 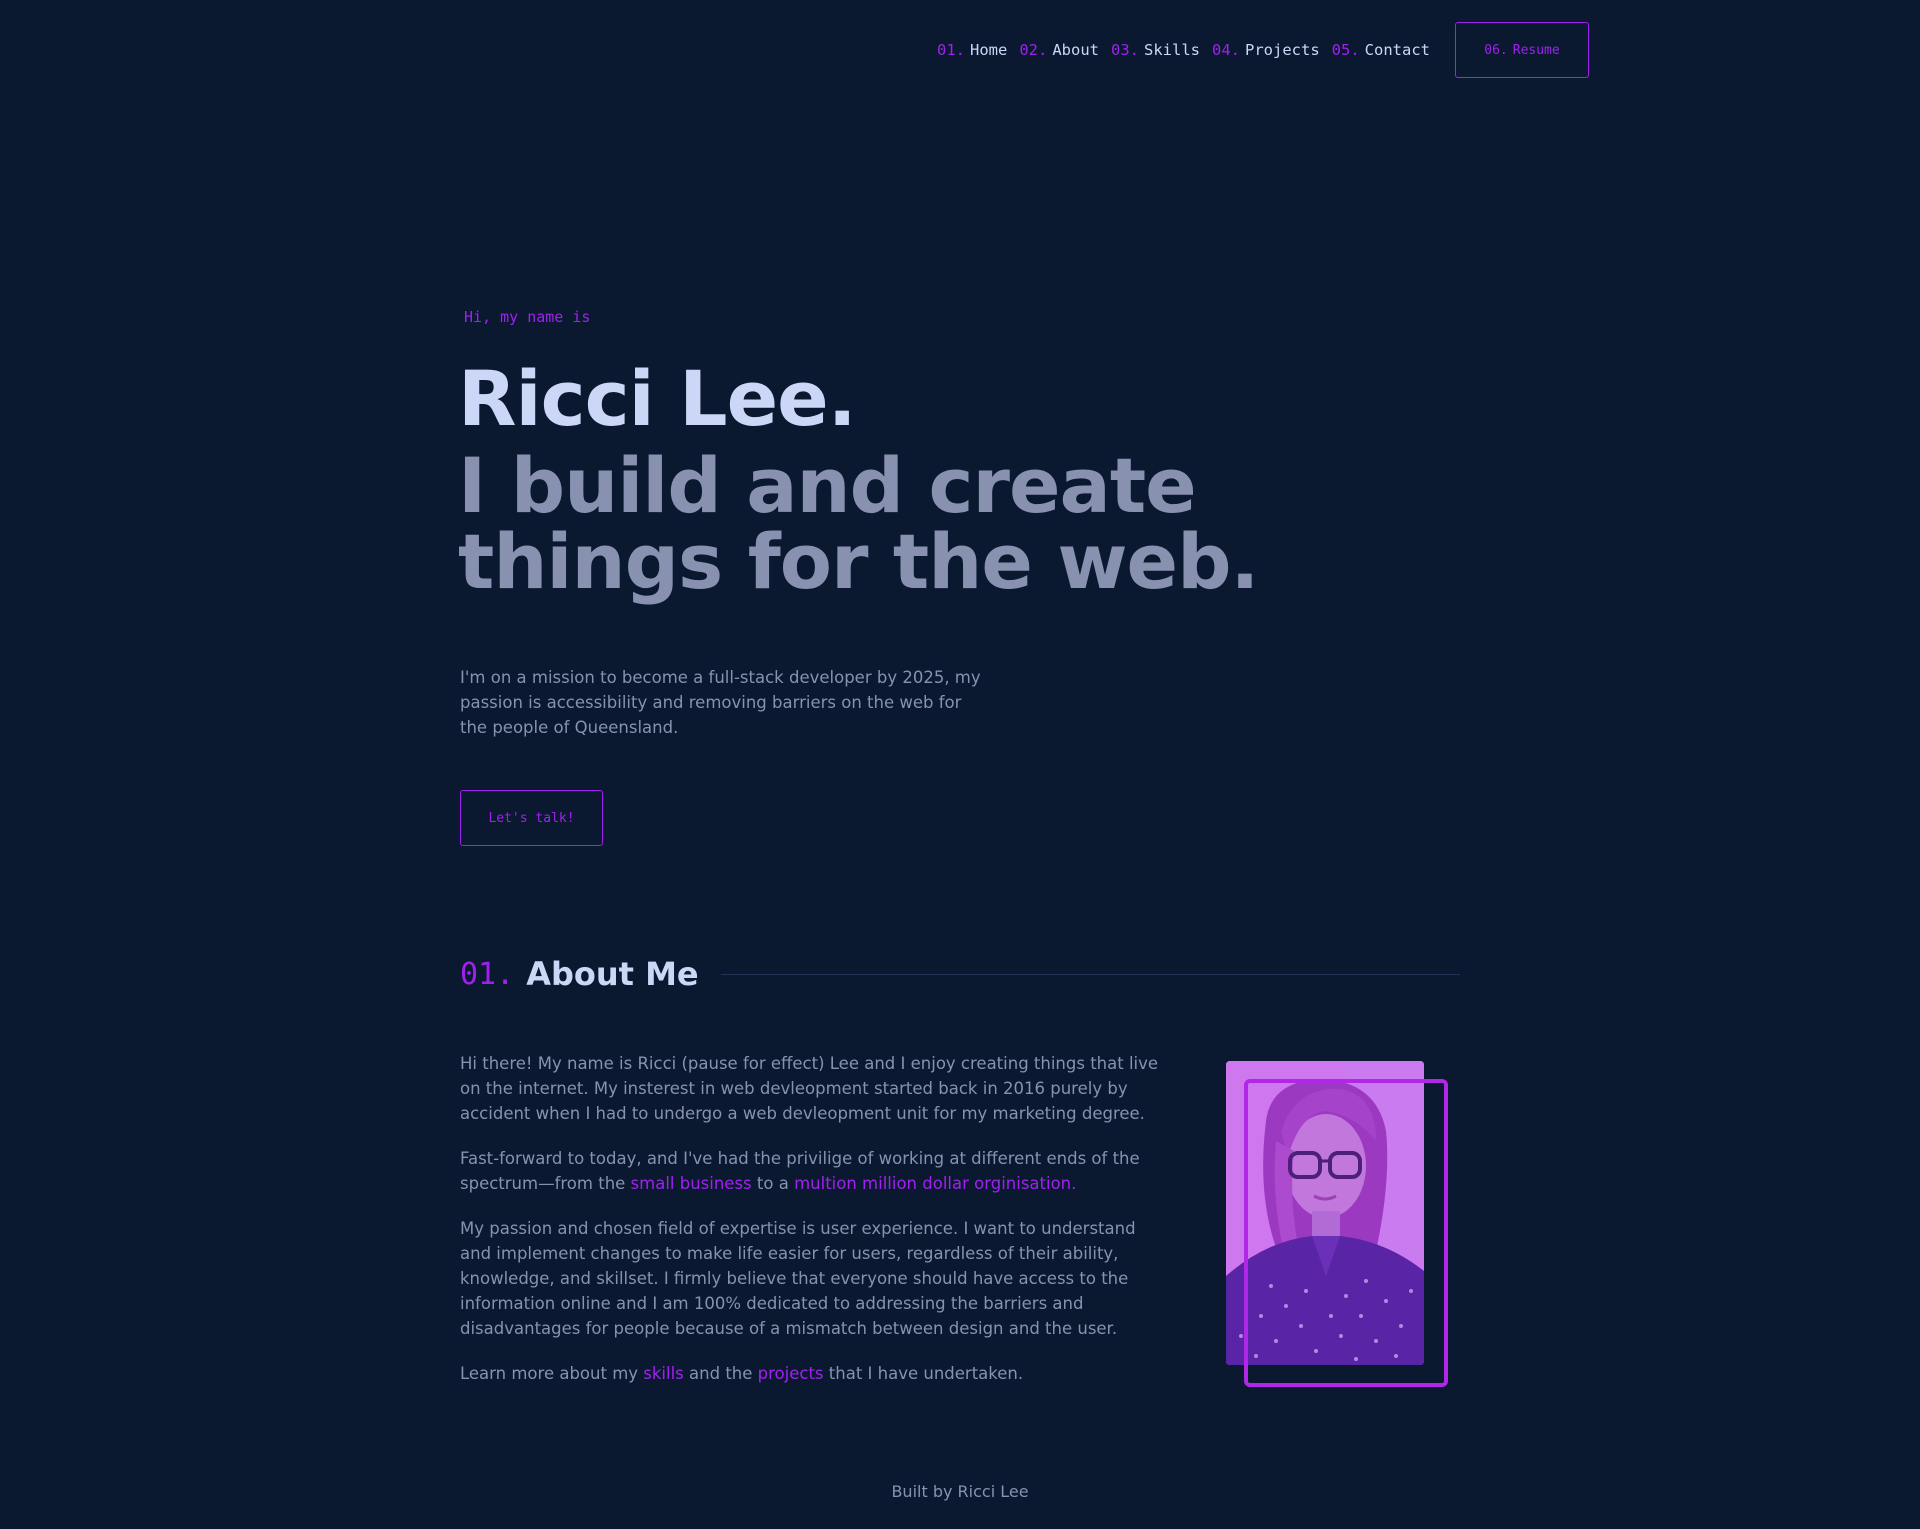 What do you see at coordinates (989, 50) in the screenshot?
I see `nav-link-label: Home` at bounding box center [989, 50].